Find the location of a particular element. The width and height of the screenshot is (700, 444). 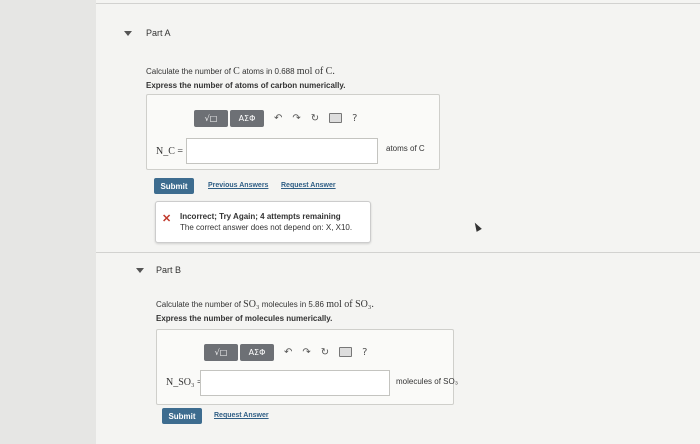

part-b-unit-label: molecules of SO₃ is located at coordinates (427, 381).